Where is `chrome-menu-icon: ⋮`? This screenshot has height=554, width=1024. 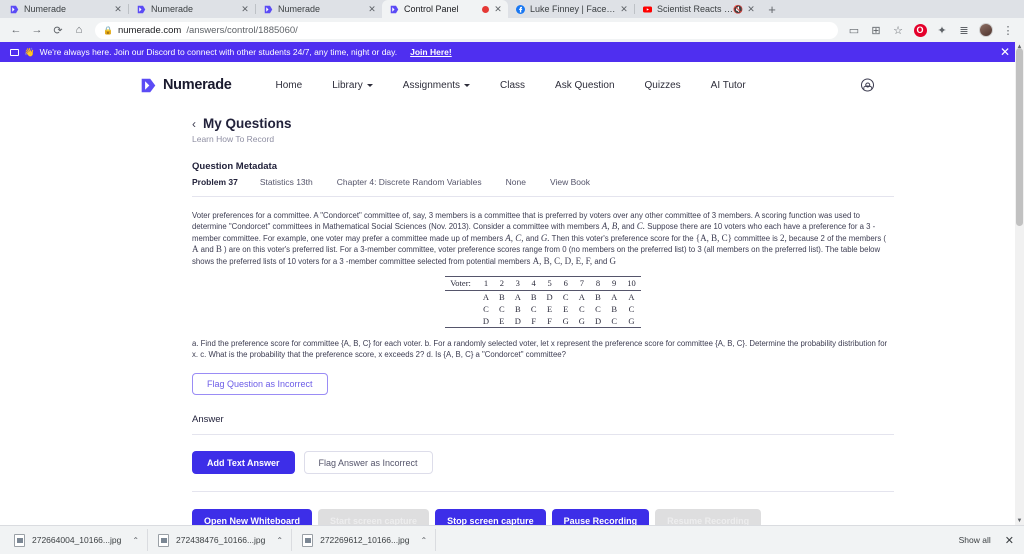 chrome-menu-icon: ⋮ is located at coordinates (1008, 30).